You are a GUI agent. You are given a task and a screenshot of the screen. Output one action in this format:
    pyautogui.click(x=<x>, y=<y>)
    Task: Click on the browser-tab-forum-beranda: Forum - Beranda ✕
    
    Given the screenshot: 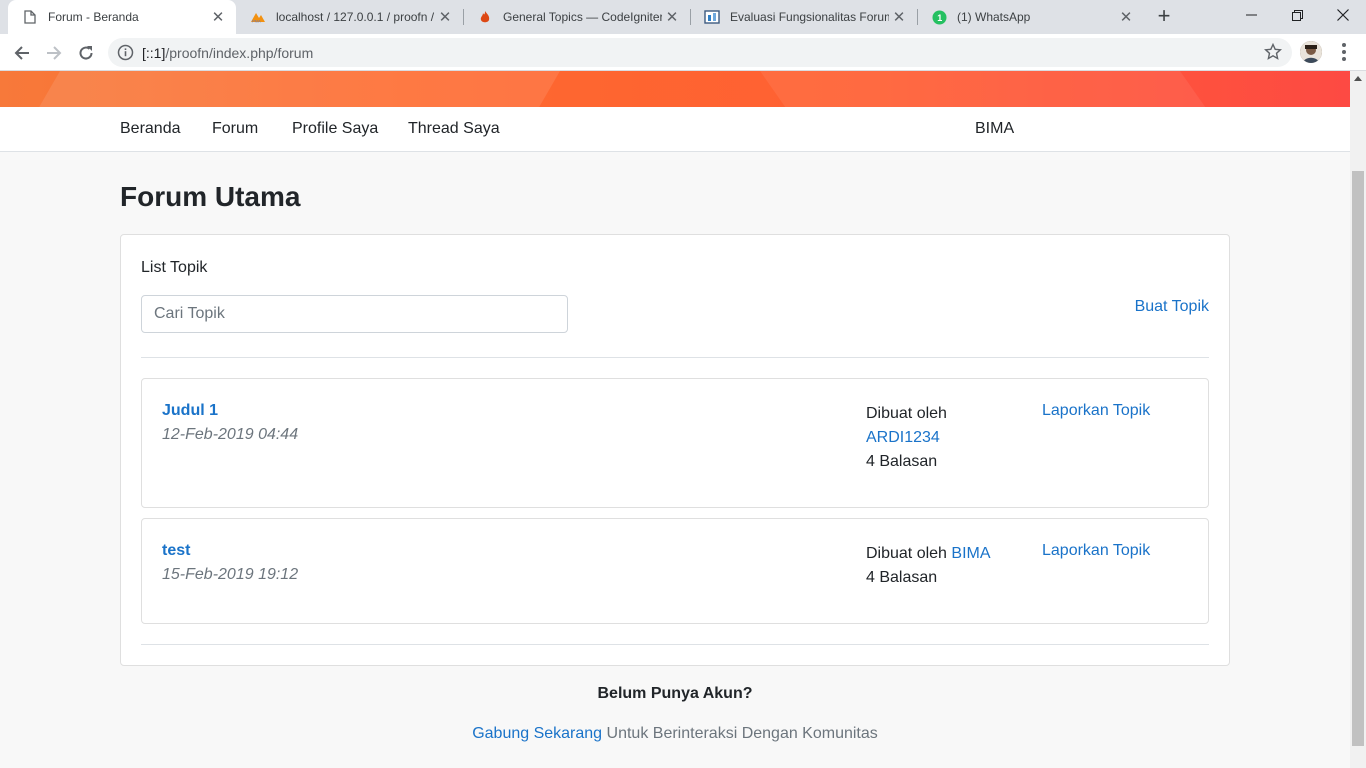 What is the action you would take?
    pyautogui.click(x=122, y=17)
    